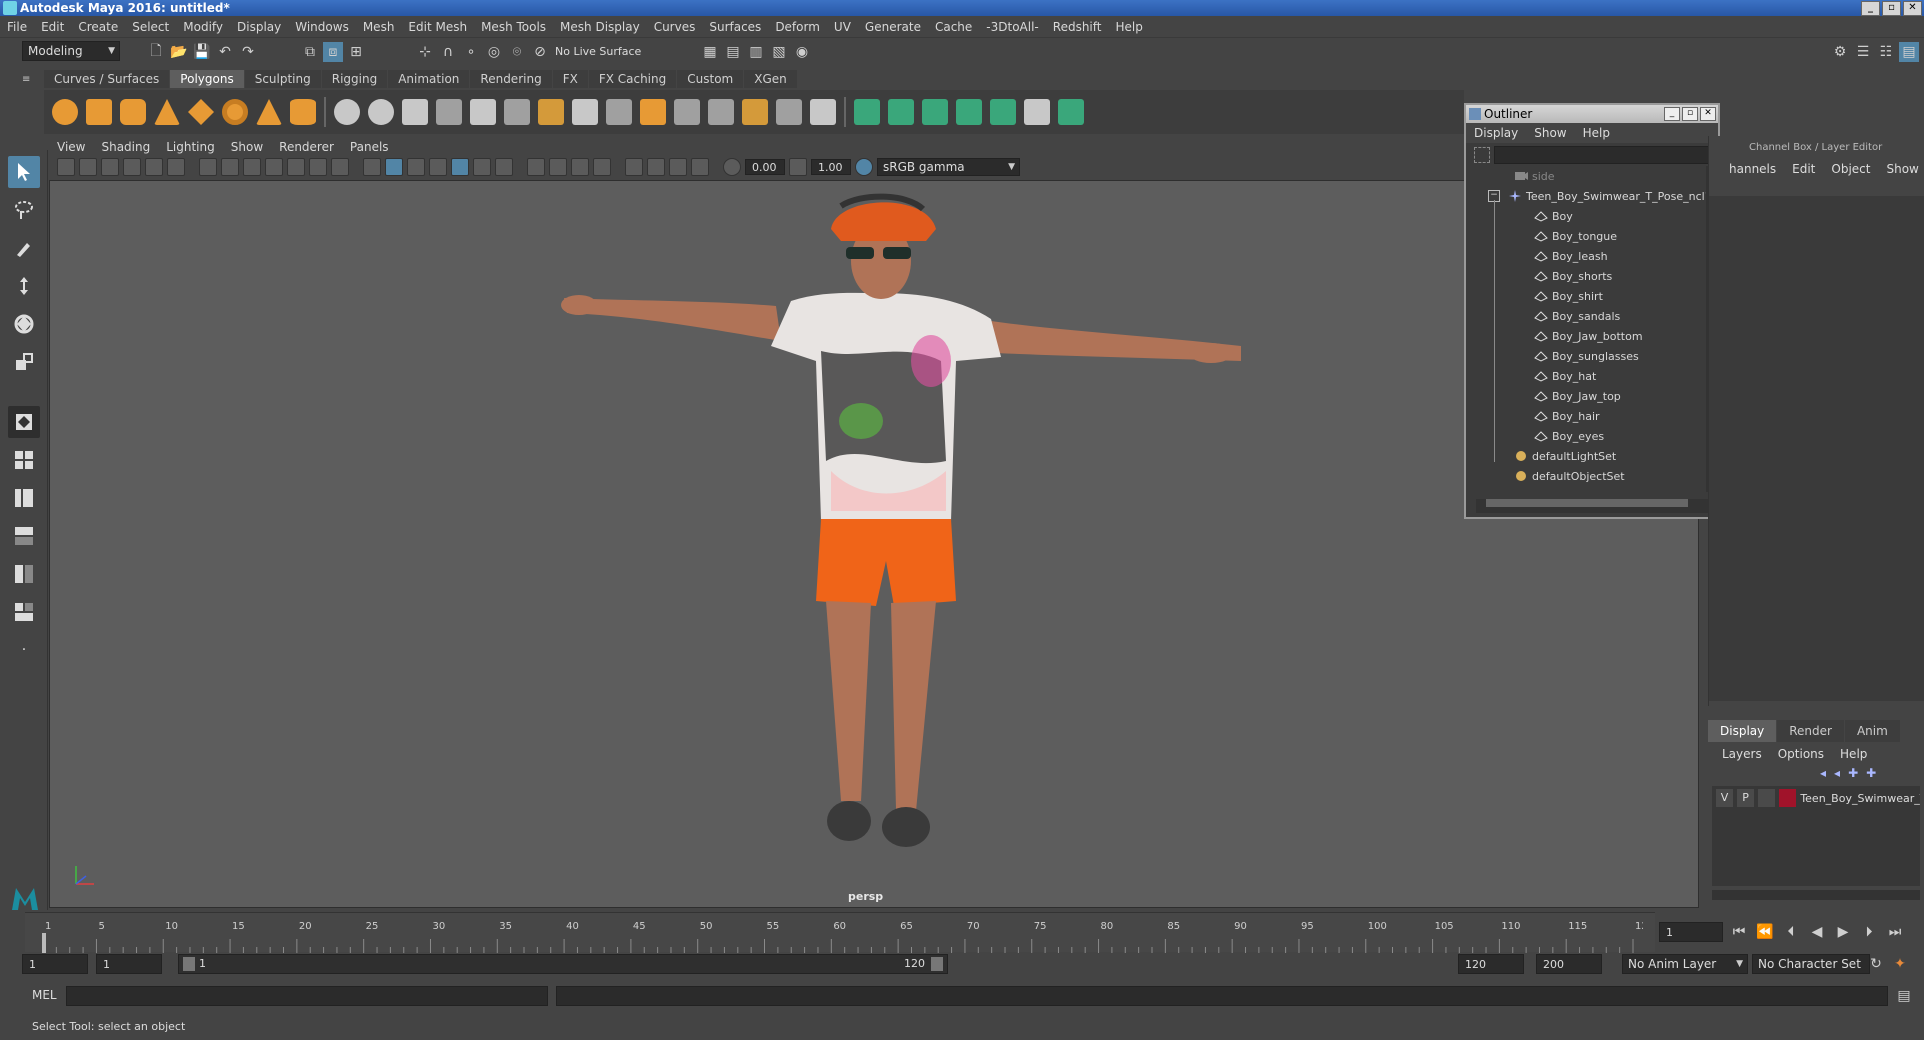 The image size is (1924, 1040). What do you see at coordinates (935, 112) in the screenshot?
I see `spherical-uv-icon` at bounding box center [935, 112].